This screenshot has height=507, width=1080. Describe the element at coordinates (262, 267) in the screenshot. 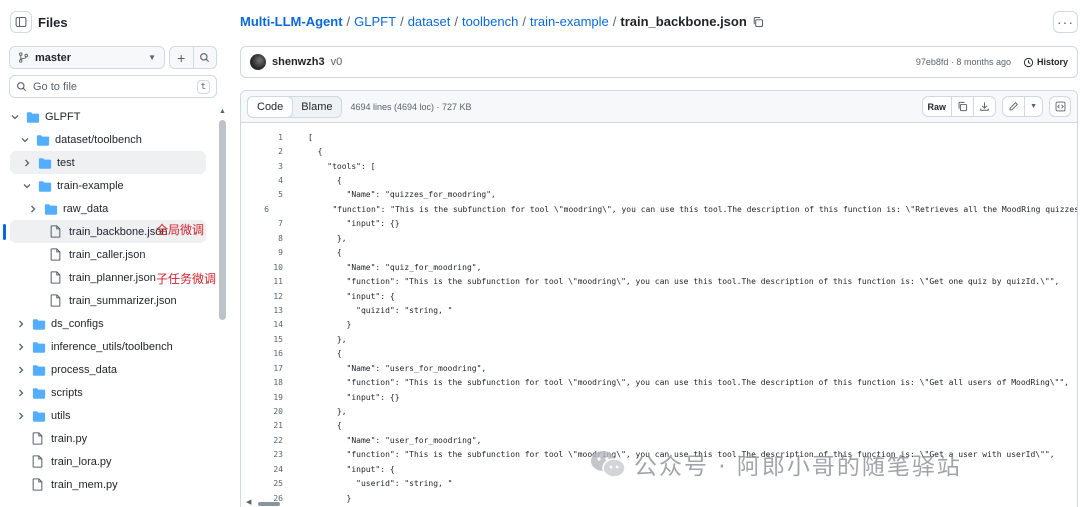

I see `line-number: 10` at that location.